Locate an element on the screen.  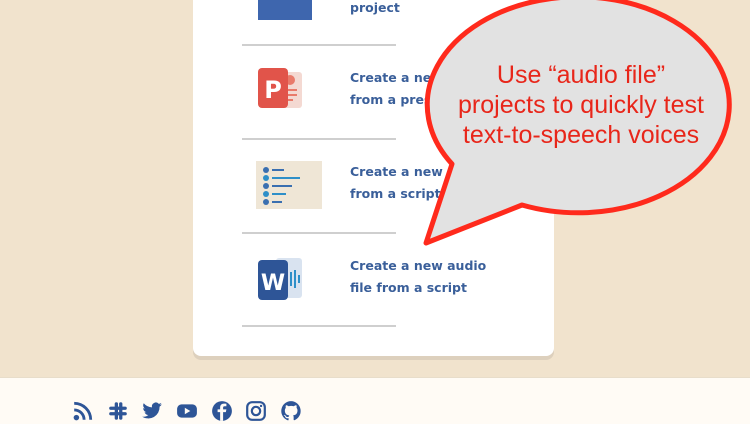
footer is located at coordinates (375, 400).